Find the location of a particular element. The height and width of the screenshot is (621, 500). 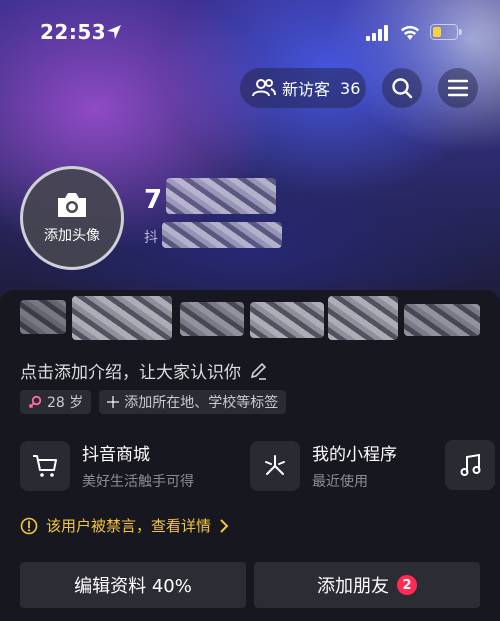

shortcut-title: 抖音商城 is located at coordinates (116, 455).